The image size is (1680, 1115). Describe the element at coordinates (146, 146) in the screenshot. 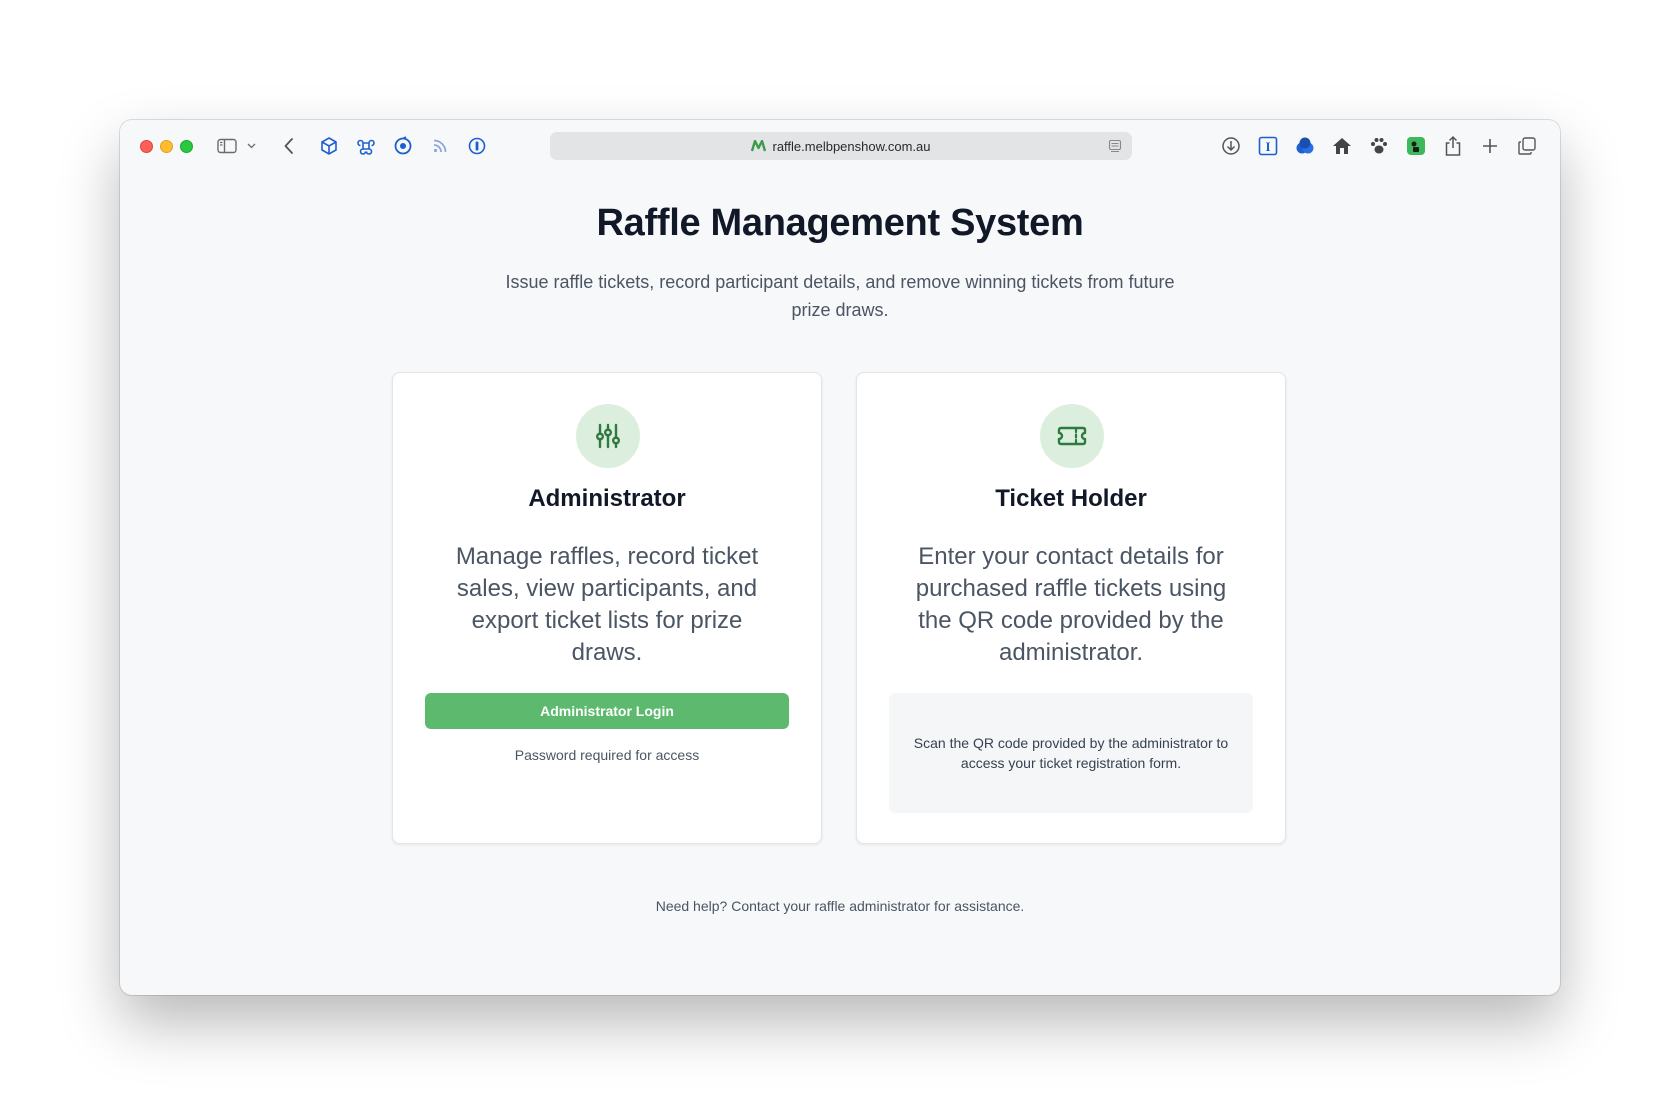

I see `close-window-button` at that location.